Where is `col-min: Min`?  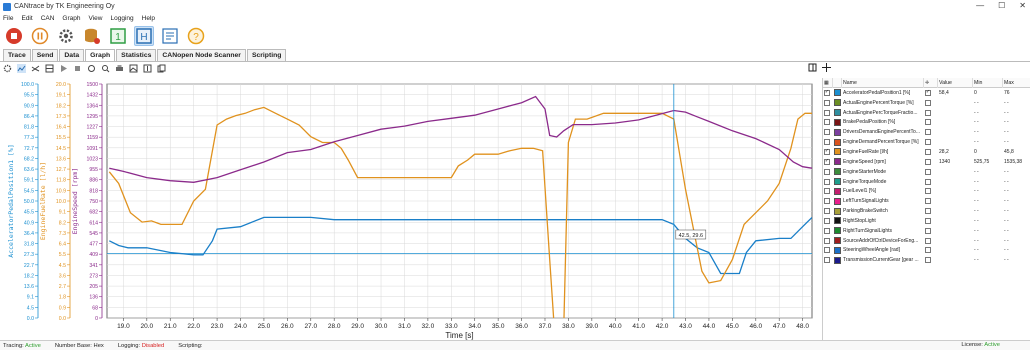 col-min: Min is located at coordinates (988, 83).